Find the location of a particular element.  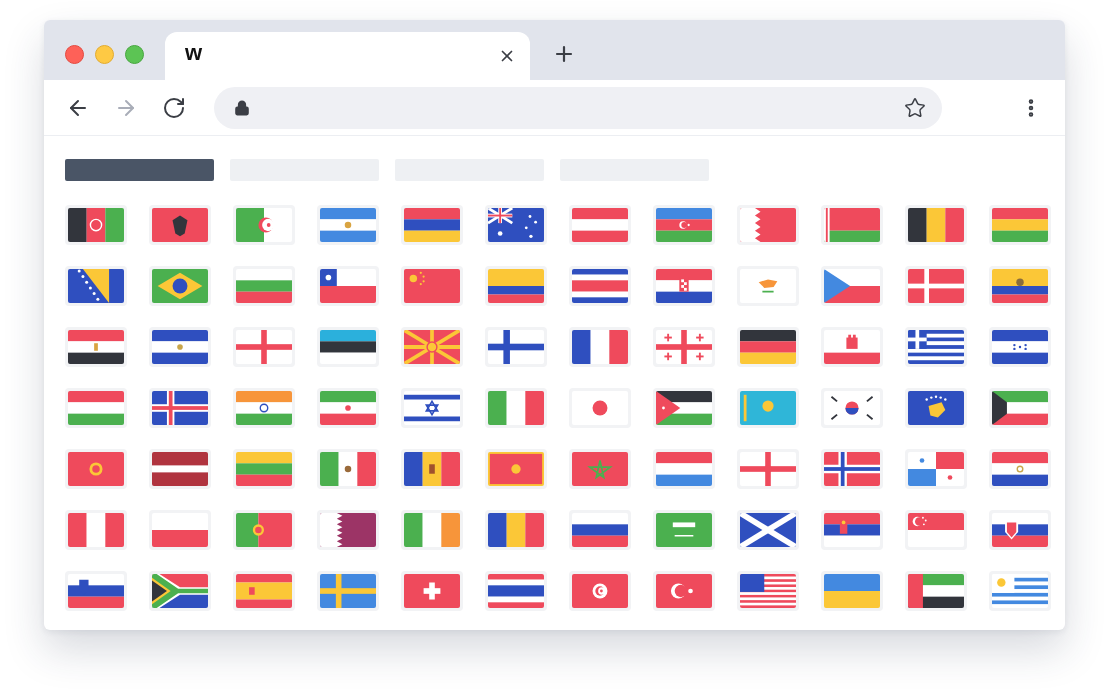

star-icon is located at coordinates (915, 107).